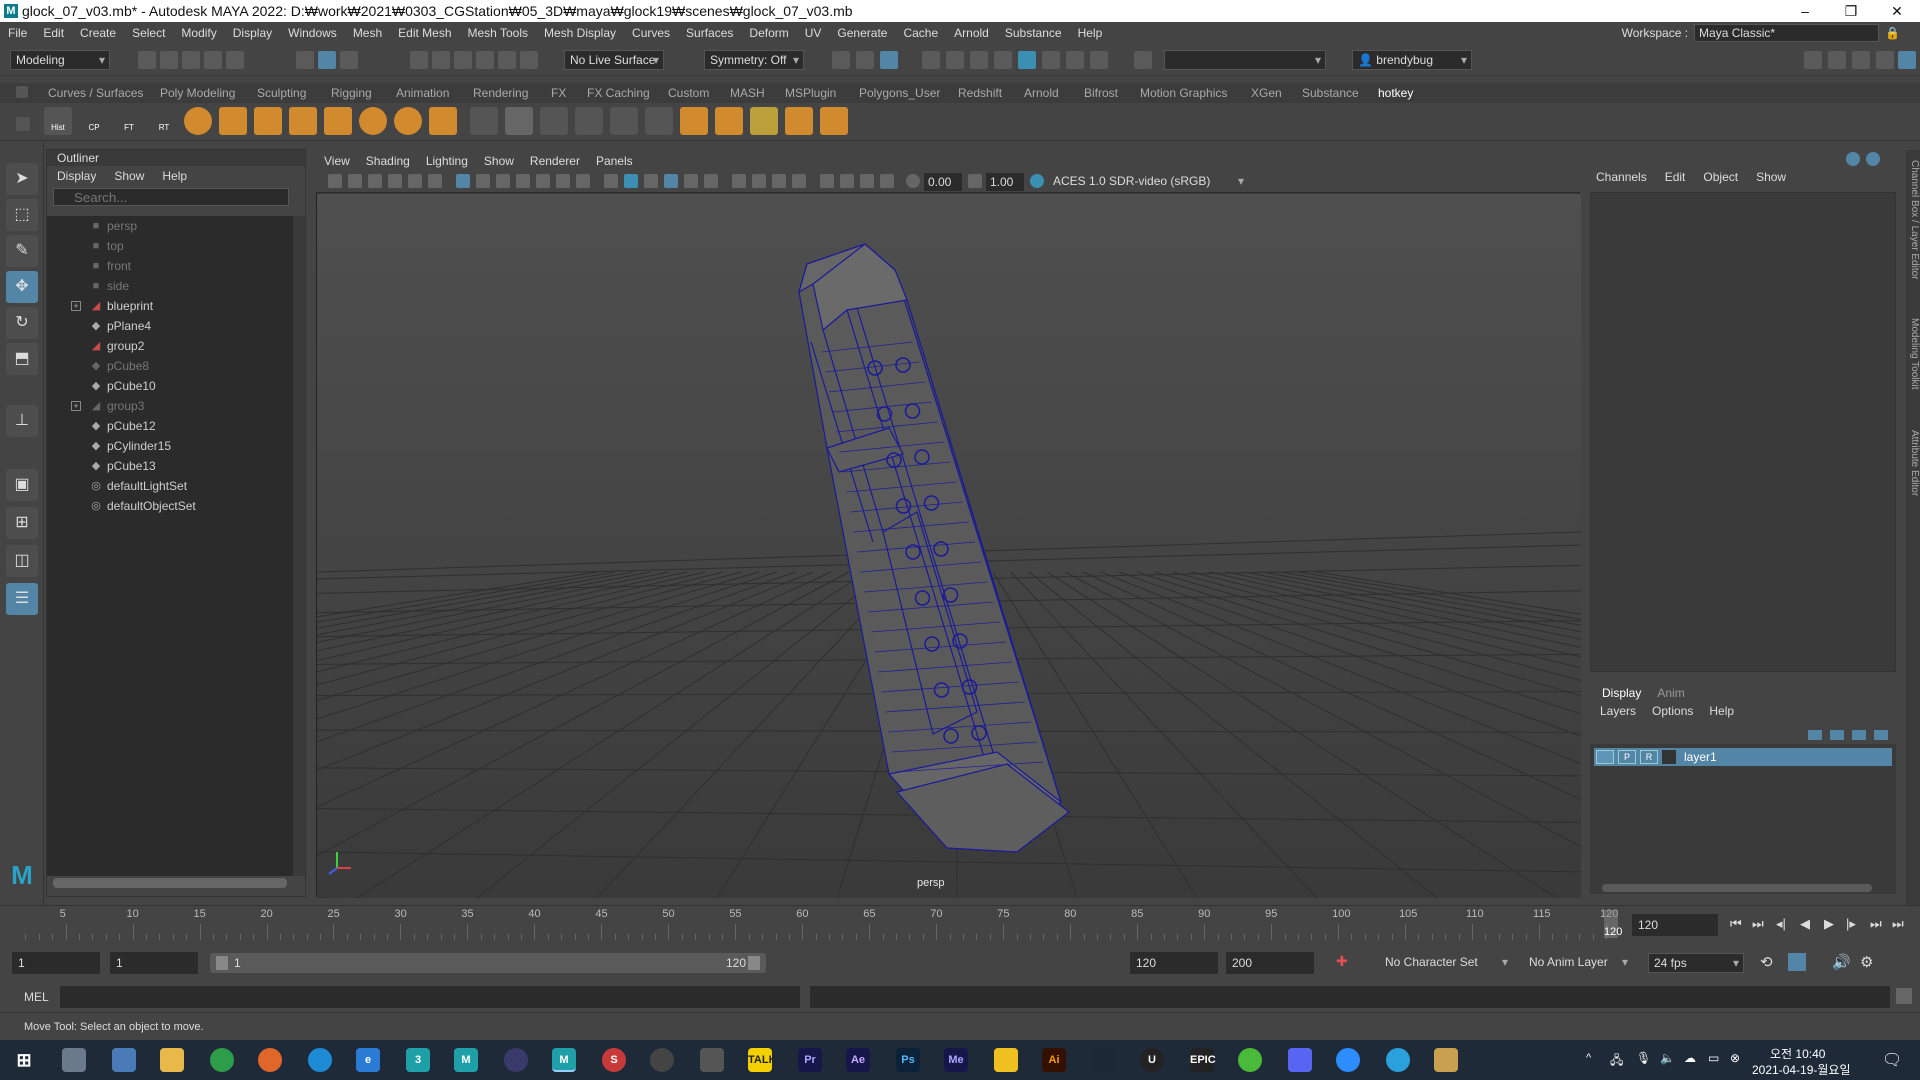 This screenshot has width=1920, height=1080. I want to click on snap-vertex-icon, so click(529, 60).